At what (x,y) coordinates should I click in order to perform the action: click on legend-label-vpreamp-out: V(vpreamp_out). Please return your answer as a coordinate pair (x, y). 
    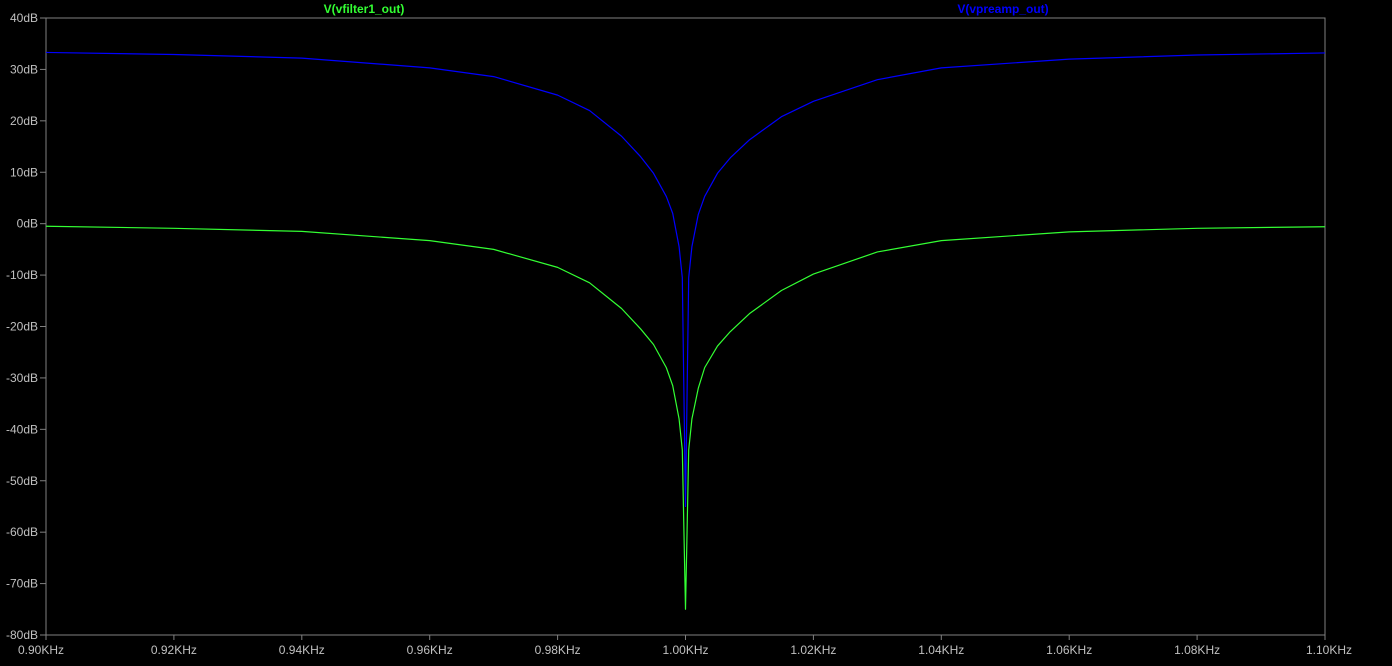
    Looking at the image, I should click on (1002, 9).